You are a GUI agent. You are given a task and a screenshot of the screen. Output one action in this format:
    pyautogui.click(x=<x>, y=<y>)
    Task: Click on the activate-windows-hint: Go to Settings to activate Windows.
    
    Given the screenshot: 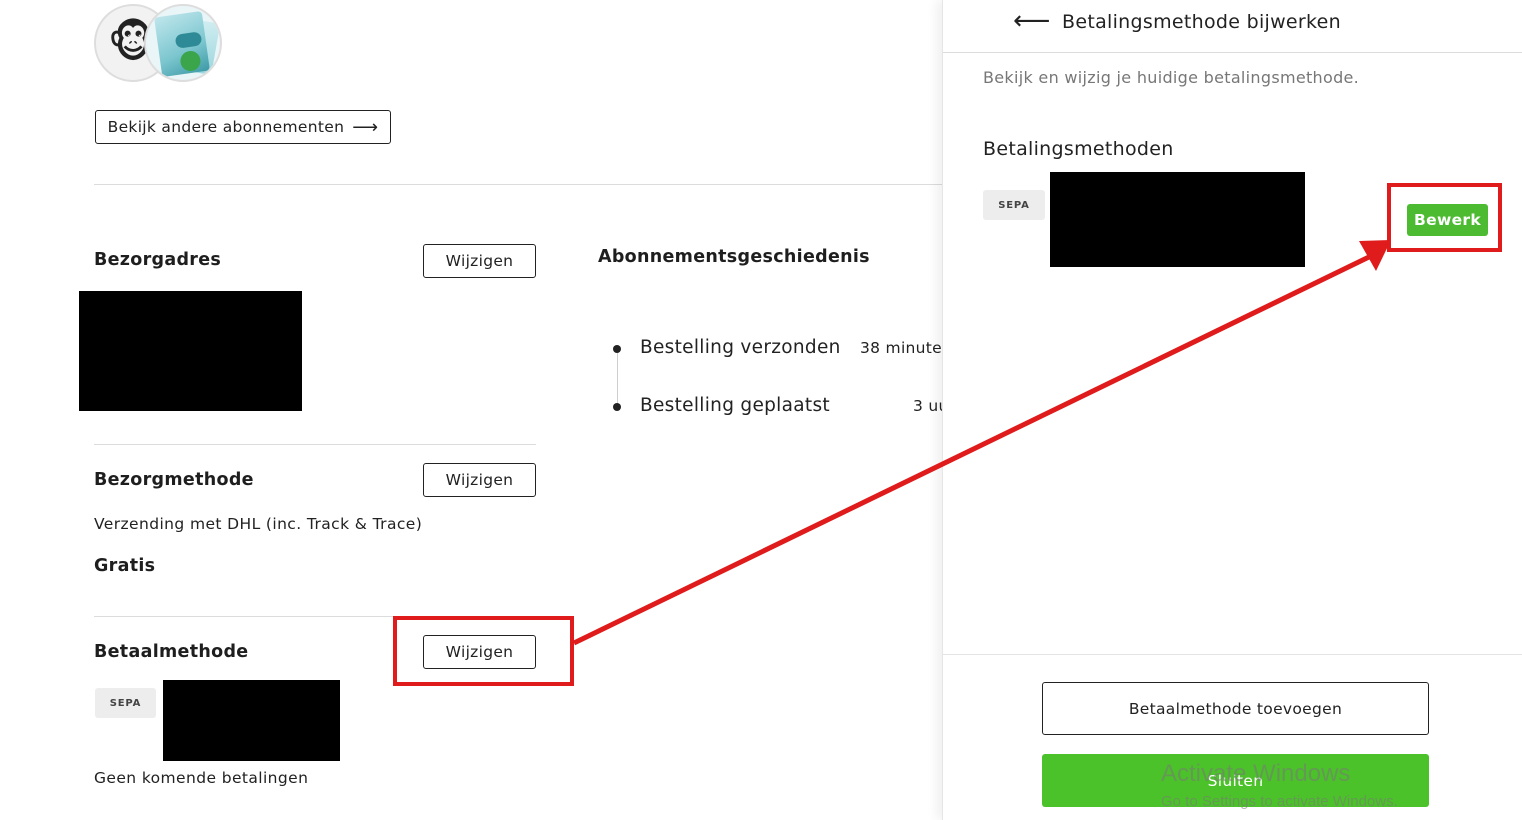 What is the action you would take?
    pyautogui.click(x=1279, y=801)
    